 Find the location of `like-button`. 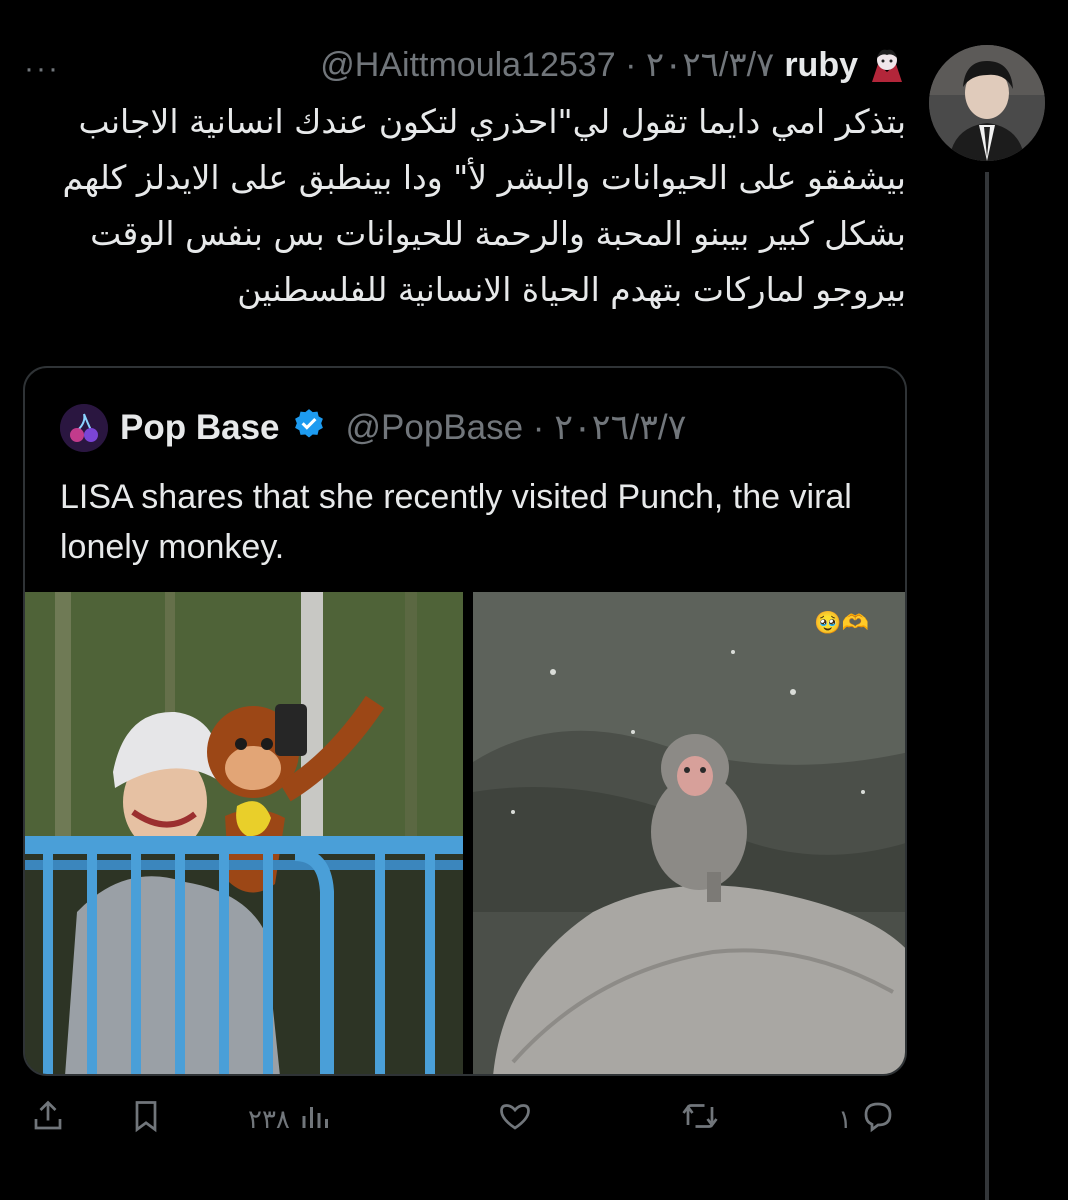

like-button is located at coordinates (519, 1119).